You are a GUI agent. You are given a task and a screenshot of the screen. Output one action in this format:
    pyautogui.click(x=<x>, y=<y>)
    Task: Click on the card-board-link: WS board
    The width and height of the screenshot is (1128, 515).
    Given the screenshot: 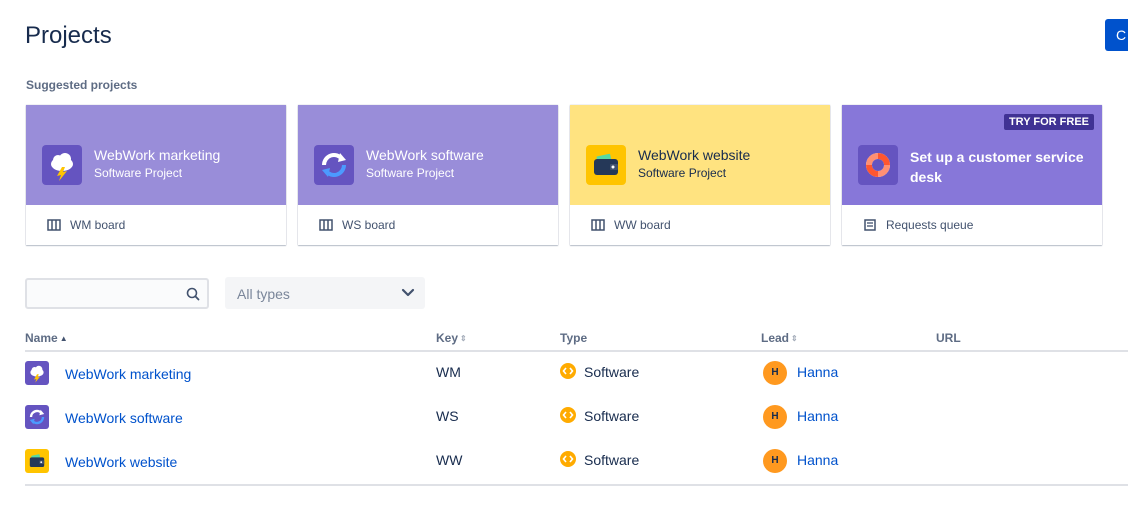 What is the action you would take?
    pyautogui.click(x=368, y=225)
    